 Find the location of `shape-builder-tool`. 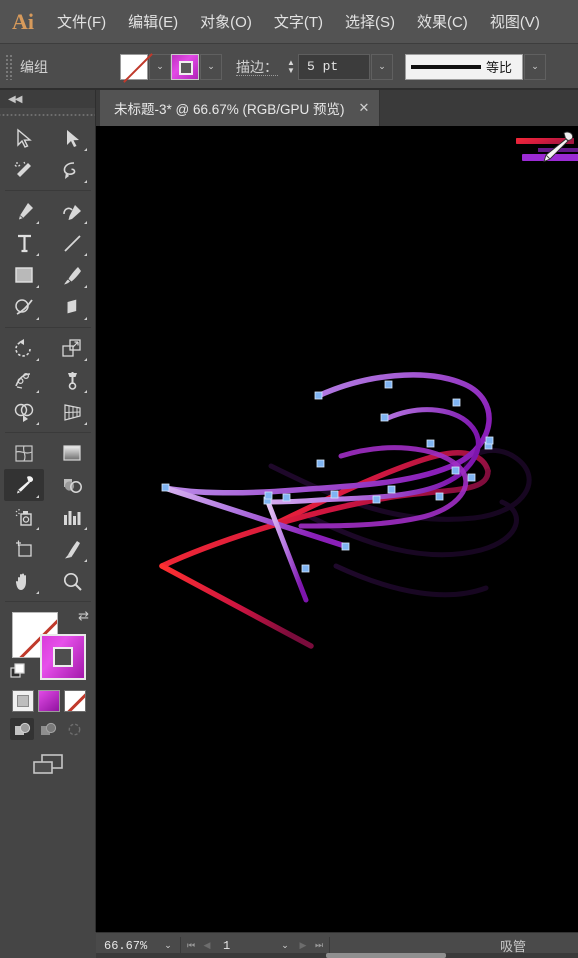

shape-builder-tool is located at coordinates (24, 412).